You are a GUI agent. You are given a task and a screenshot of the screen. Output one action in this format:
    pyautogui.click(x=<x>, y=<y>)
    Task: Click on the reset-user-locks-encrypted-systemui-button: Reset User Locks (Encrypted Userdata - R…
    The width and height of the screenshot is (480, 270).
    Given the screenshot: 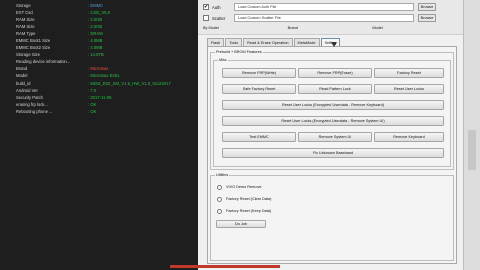 What is the action you would take?
    pyautogui.click(x=333, y=121)
    